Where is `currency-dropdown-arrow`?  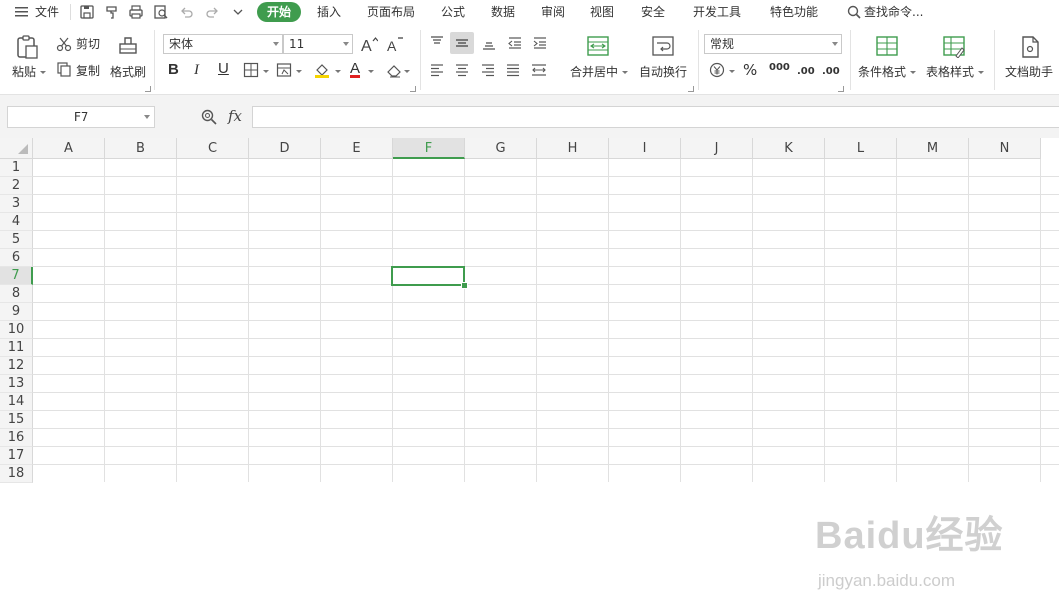 currency-dropdown-arrow is located at coordinates (732, 71).